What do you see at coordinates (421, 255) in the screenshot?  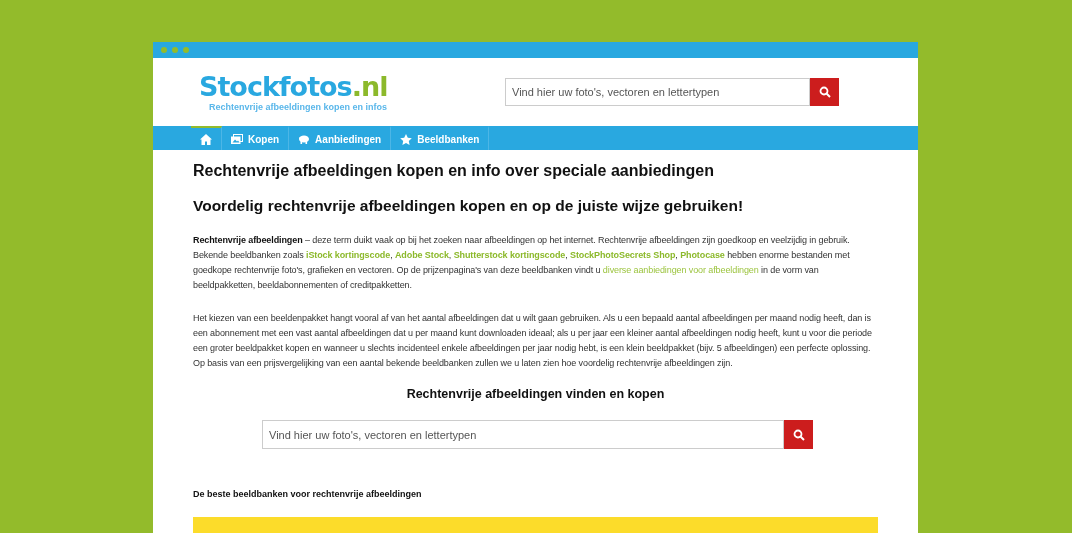 I see `link: Adobe Stock` at bounding box center [421, 255].